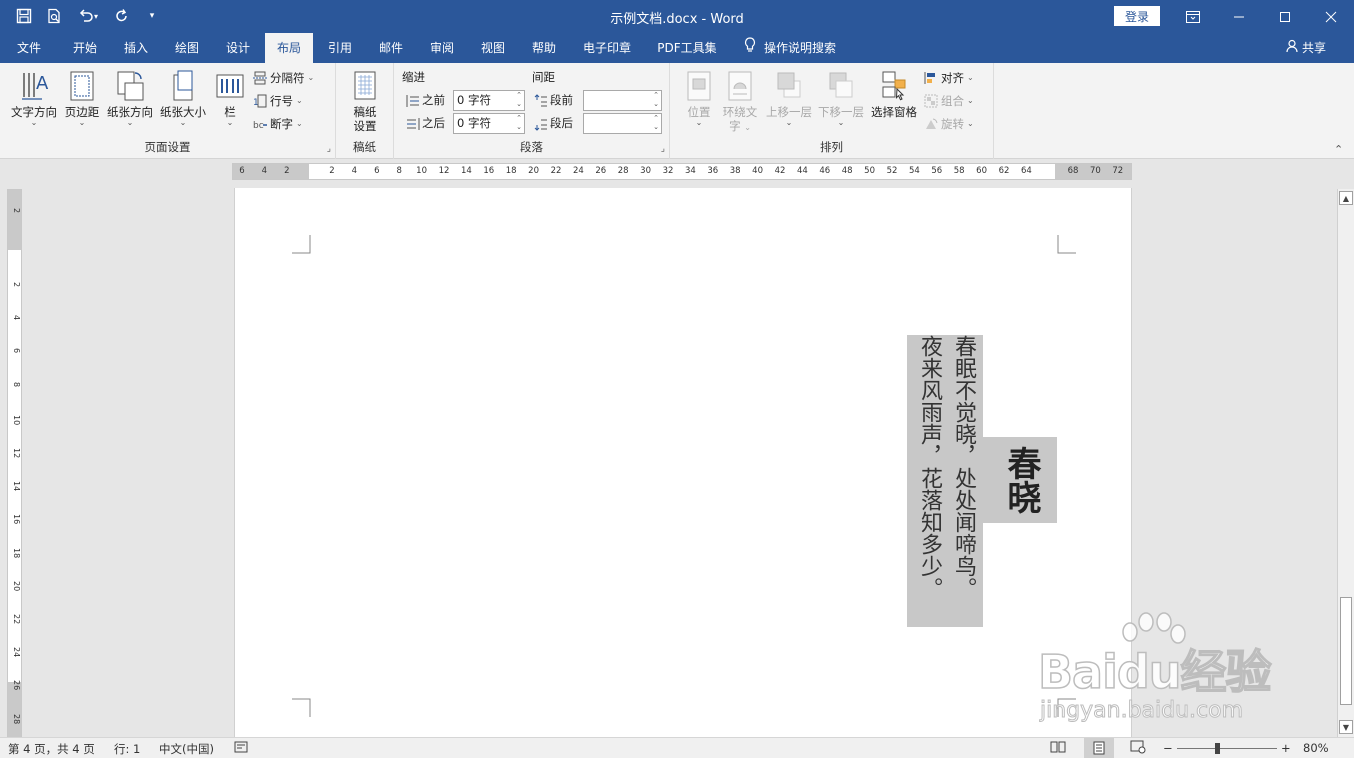 The height and width of the screenshot is (758, 1354). What do you see at coordinates (1346, 727) in the screenshot?
I see `scroll-down-icon: ▼` at bounding box center [1346, 727].